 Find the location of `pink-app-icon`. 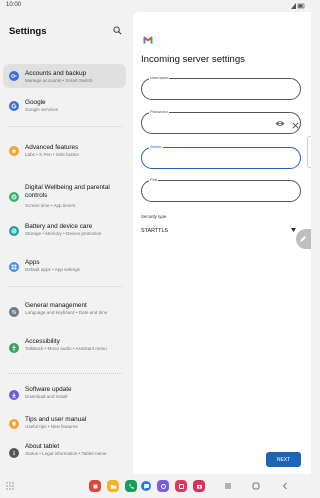

pink-app-icon is located at coordinates (181, 486).